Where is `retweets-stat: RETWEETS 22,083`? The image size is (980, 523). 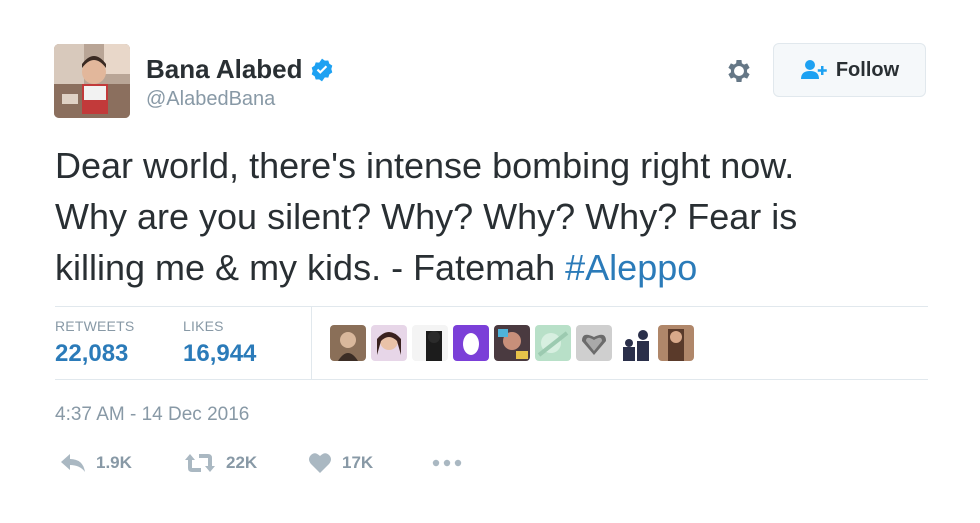 retweets-stat: RETWEETS 22,083 is located at coordinates (94, 343).